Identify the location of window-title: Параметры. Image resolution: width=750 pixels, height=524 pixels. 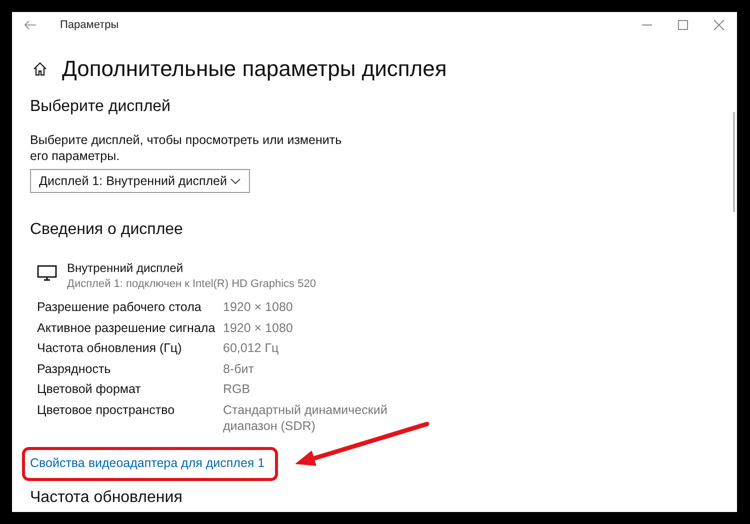
(89, 25).